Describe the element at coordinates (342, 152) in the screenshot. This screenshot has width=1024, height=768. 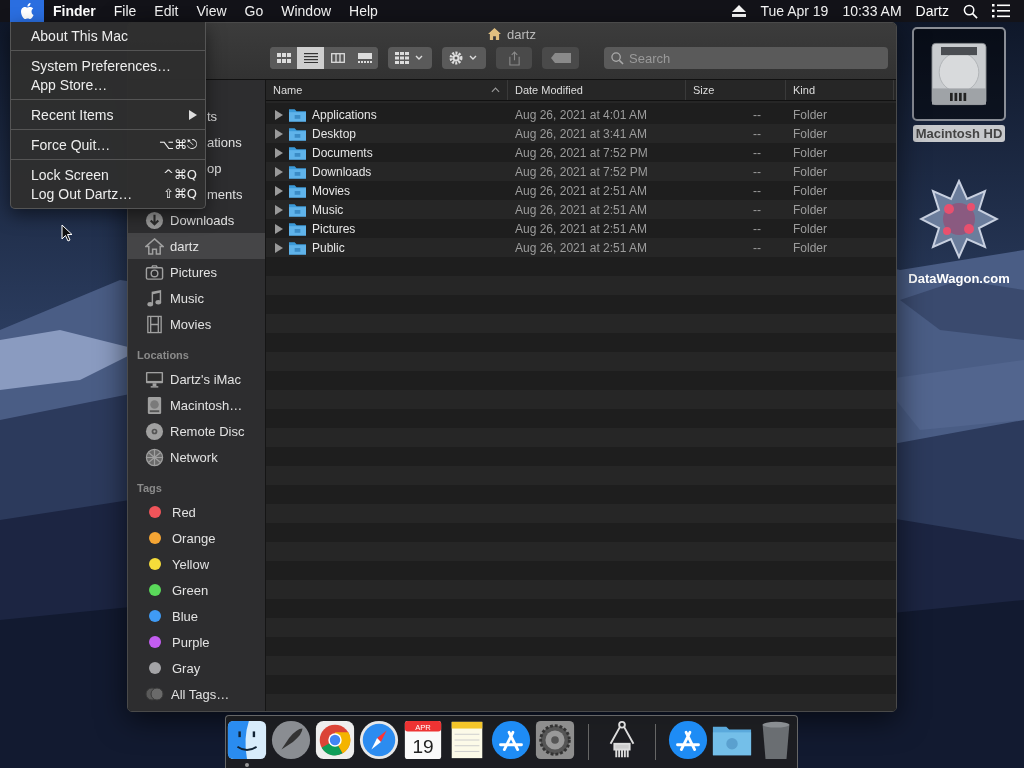
I see `file-name-cell: Documents` at that location.